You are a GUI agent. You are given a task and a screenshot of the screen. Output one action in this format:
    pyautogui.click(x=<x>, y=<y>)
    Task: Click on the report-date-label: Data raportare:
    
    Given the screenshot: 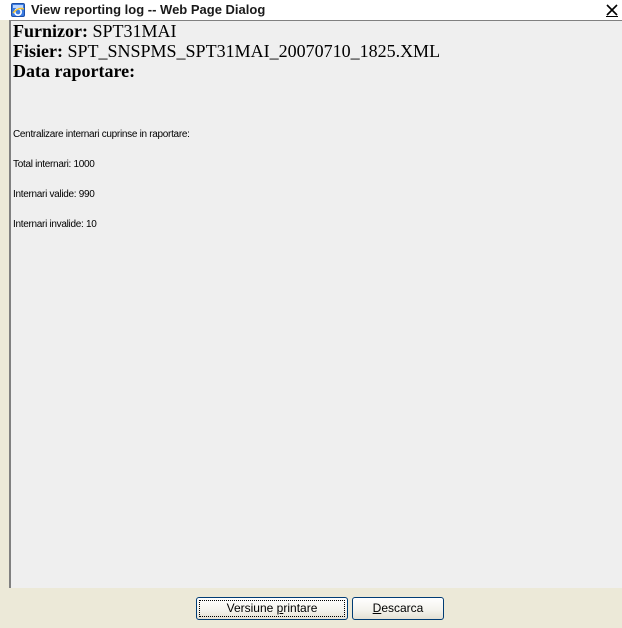 What is the action you would take?
    pyautogui.click(x=74, y=71)
    